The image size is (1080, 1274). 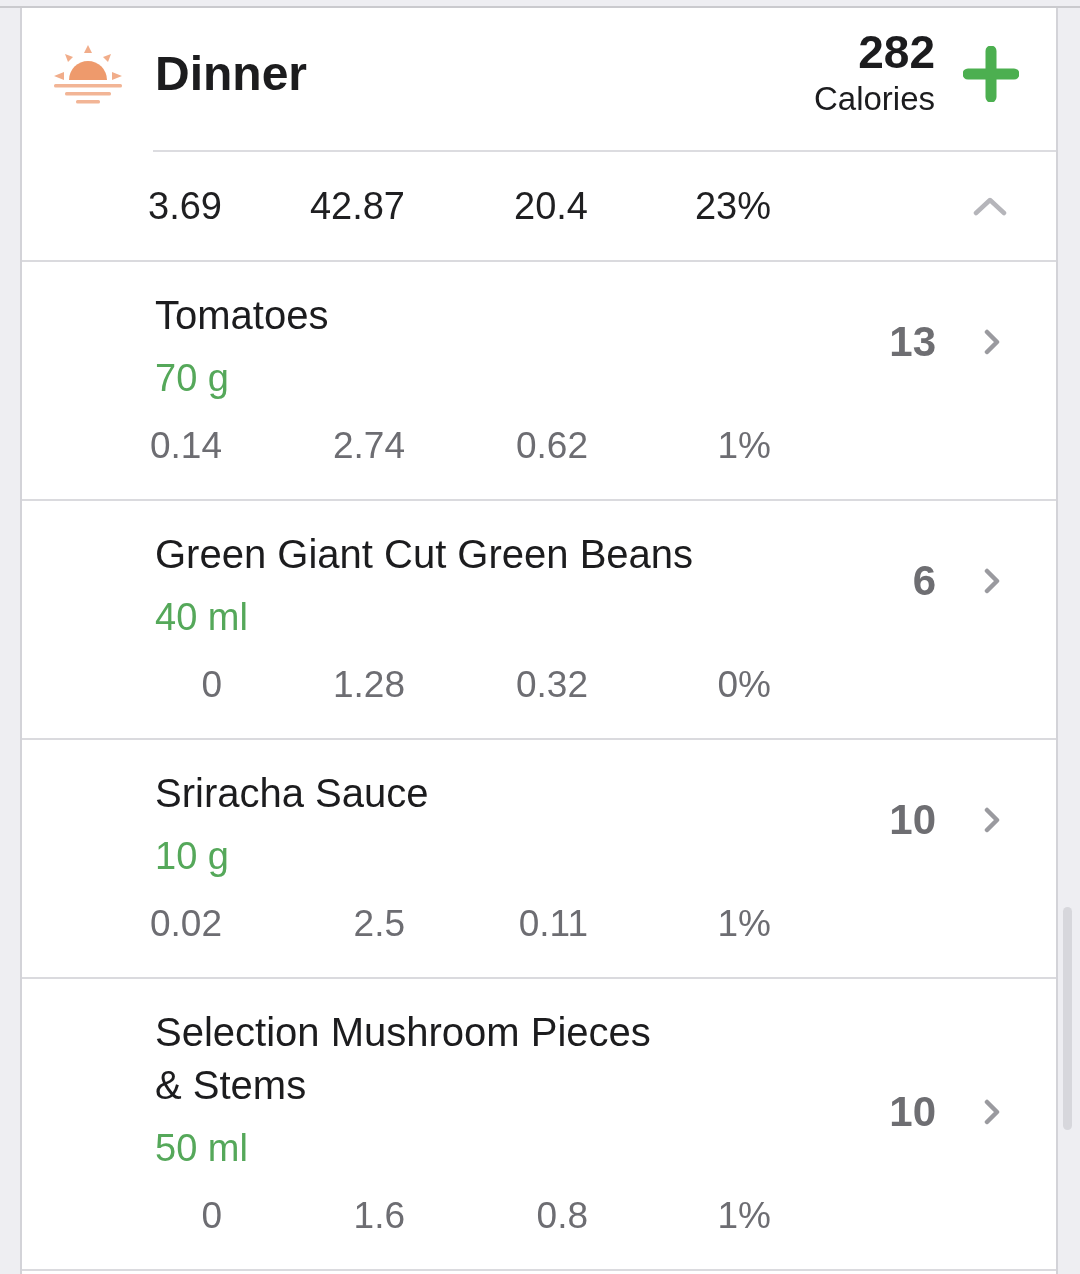 What do you see at coordinates (356, 206) in the screenshot?
I see `summary-value: 42.87` at bounding box center [356, 206].